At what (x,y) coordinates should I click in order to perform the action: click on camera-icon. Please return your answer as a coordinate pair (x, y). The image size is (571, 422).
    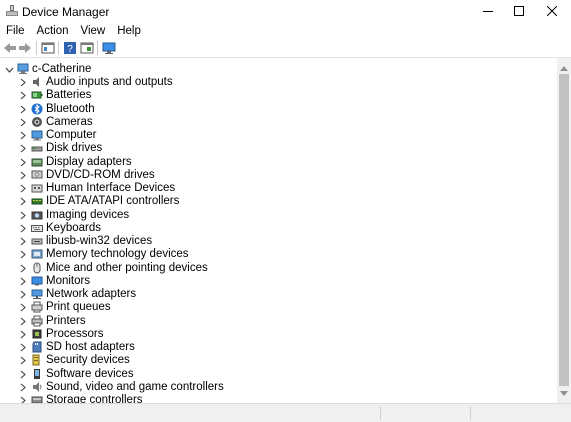
    Looking at the image, I should click on (37, 122).